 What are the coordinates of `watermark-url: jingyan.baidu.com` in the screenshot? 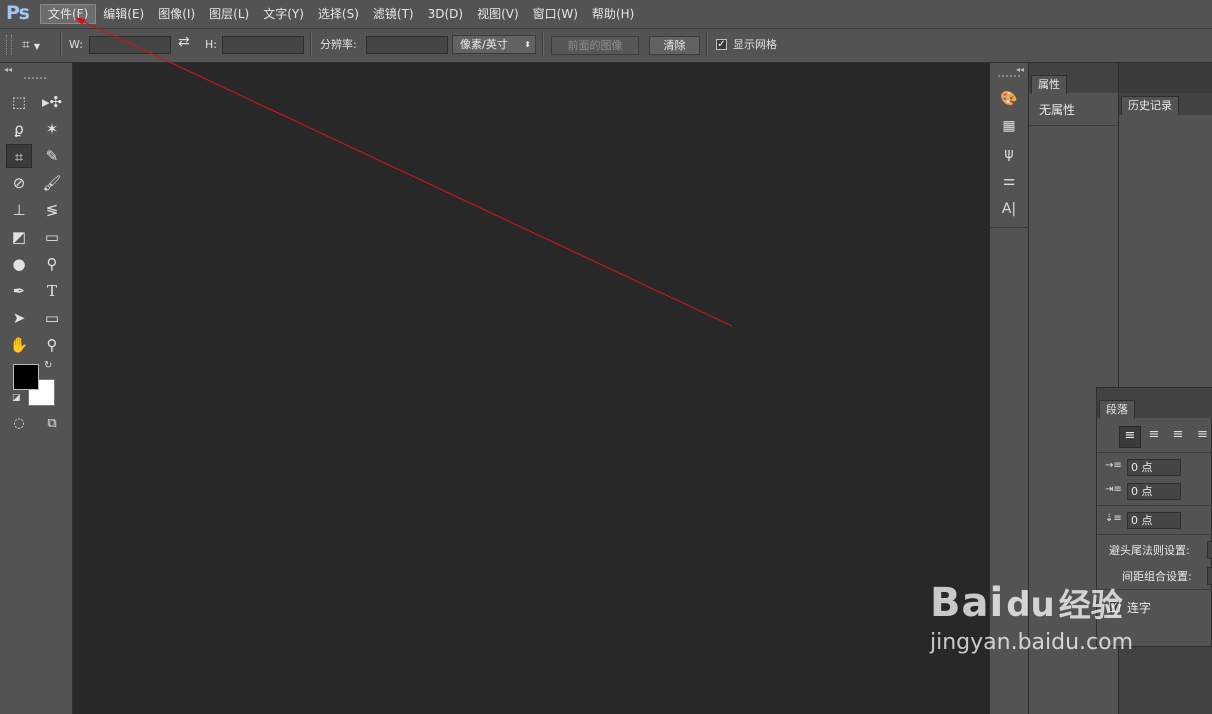 It's located at (1032, 642).